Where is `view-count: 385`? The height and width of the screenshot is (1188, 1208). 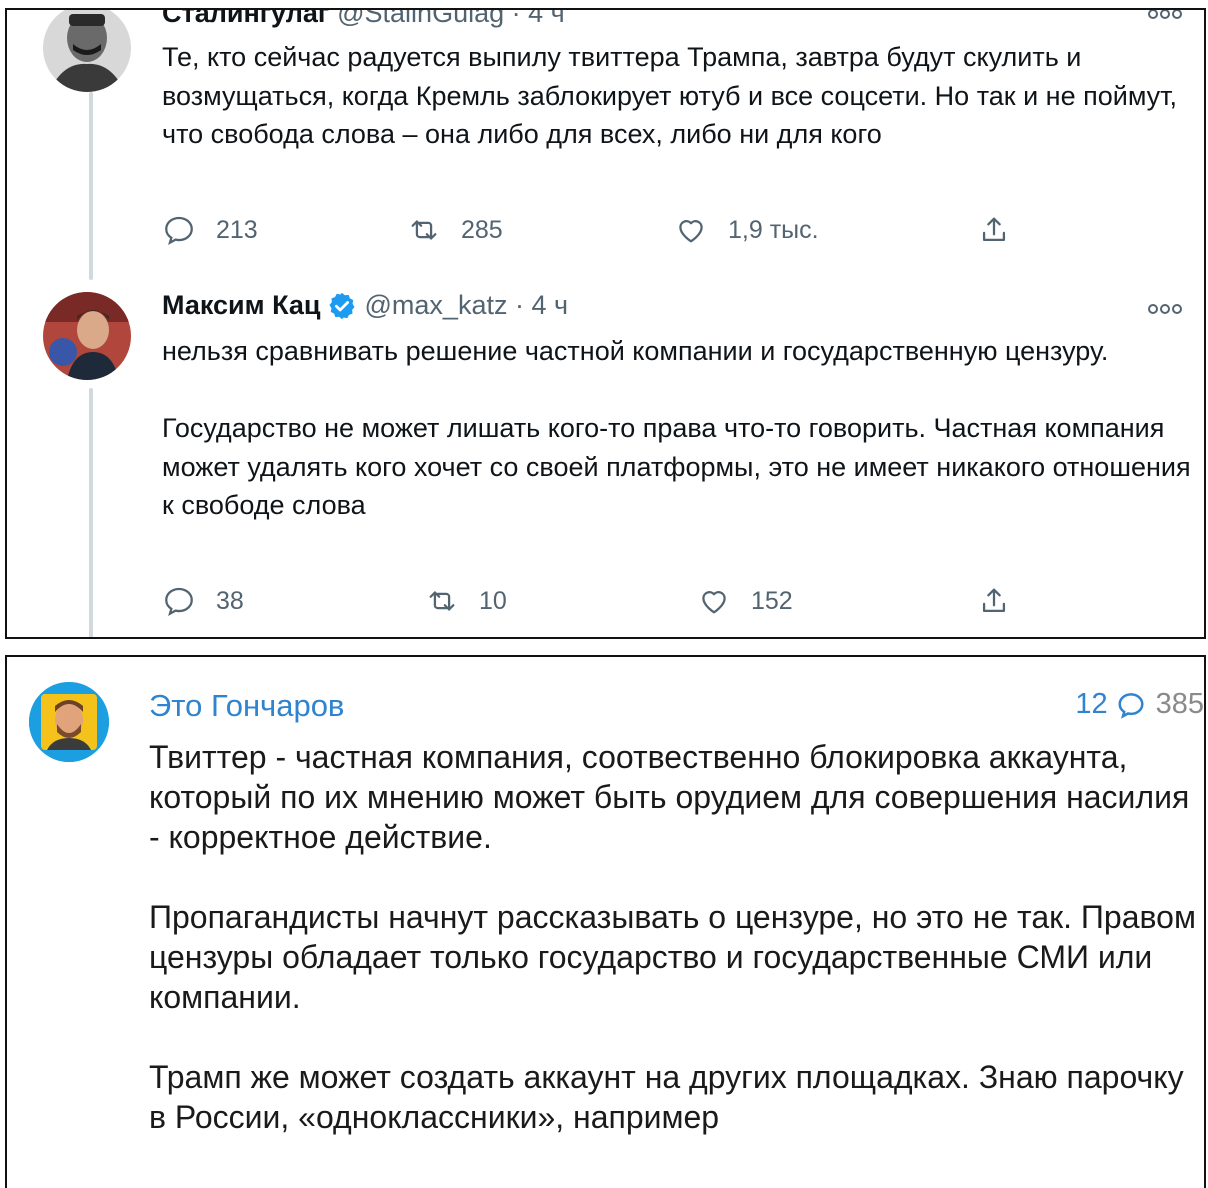
view-count: 385 is located at coordinates (1179, 704).